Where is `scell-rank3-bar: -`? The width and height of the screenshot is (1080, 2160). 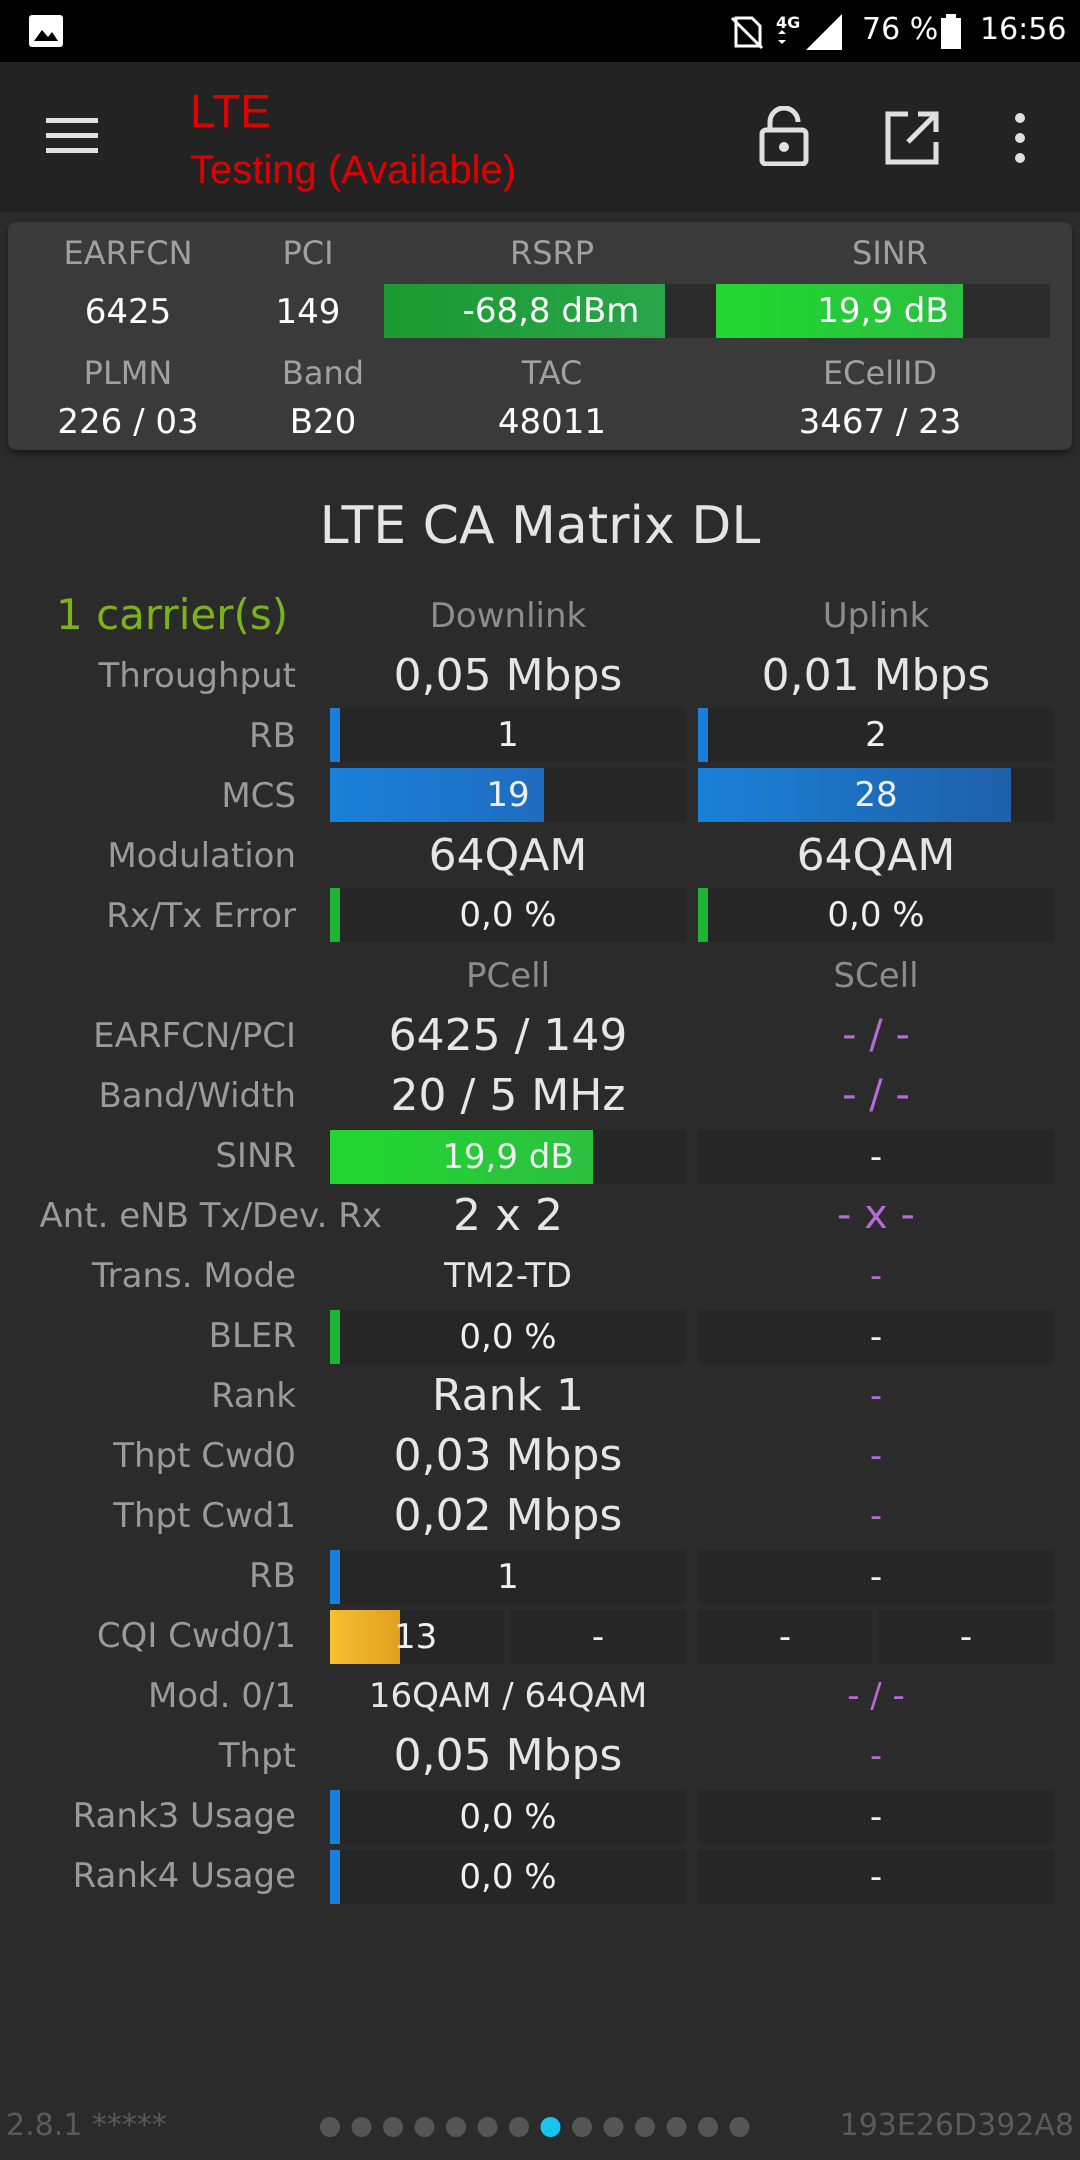
scell-rank3-bar: - is located at coordinates (876, 1817).